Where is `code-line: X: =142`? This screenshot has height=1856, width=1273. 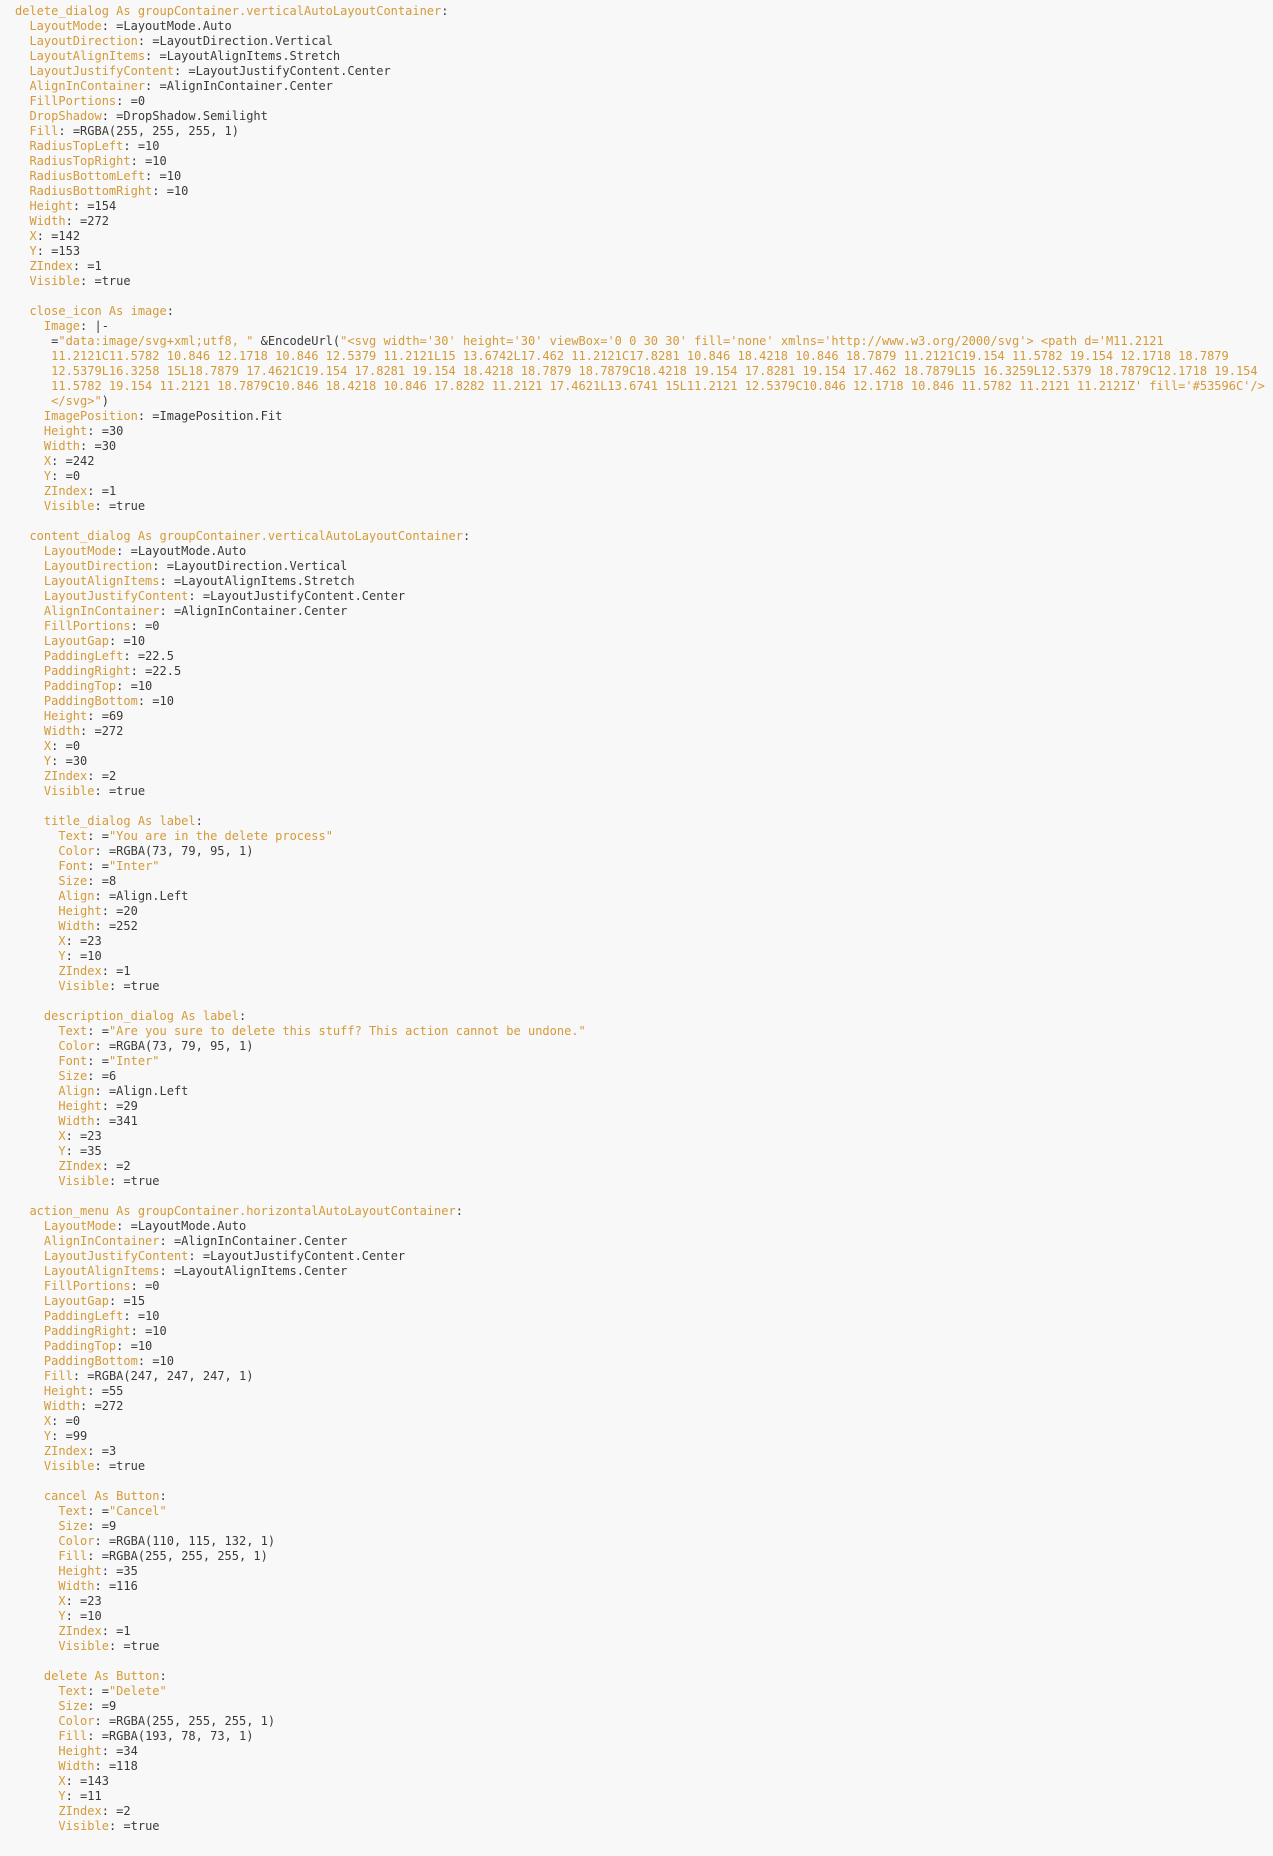
code-line: X: =142 is located at coordinates (644, 236).